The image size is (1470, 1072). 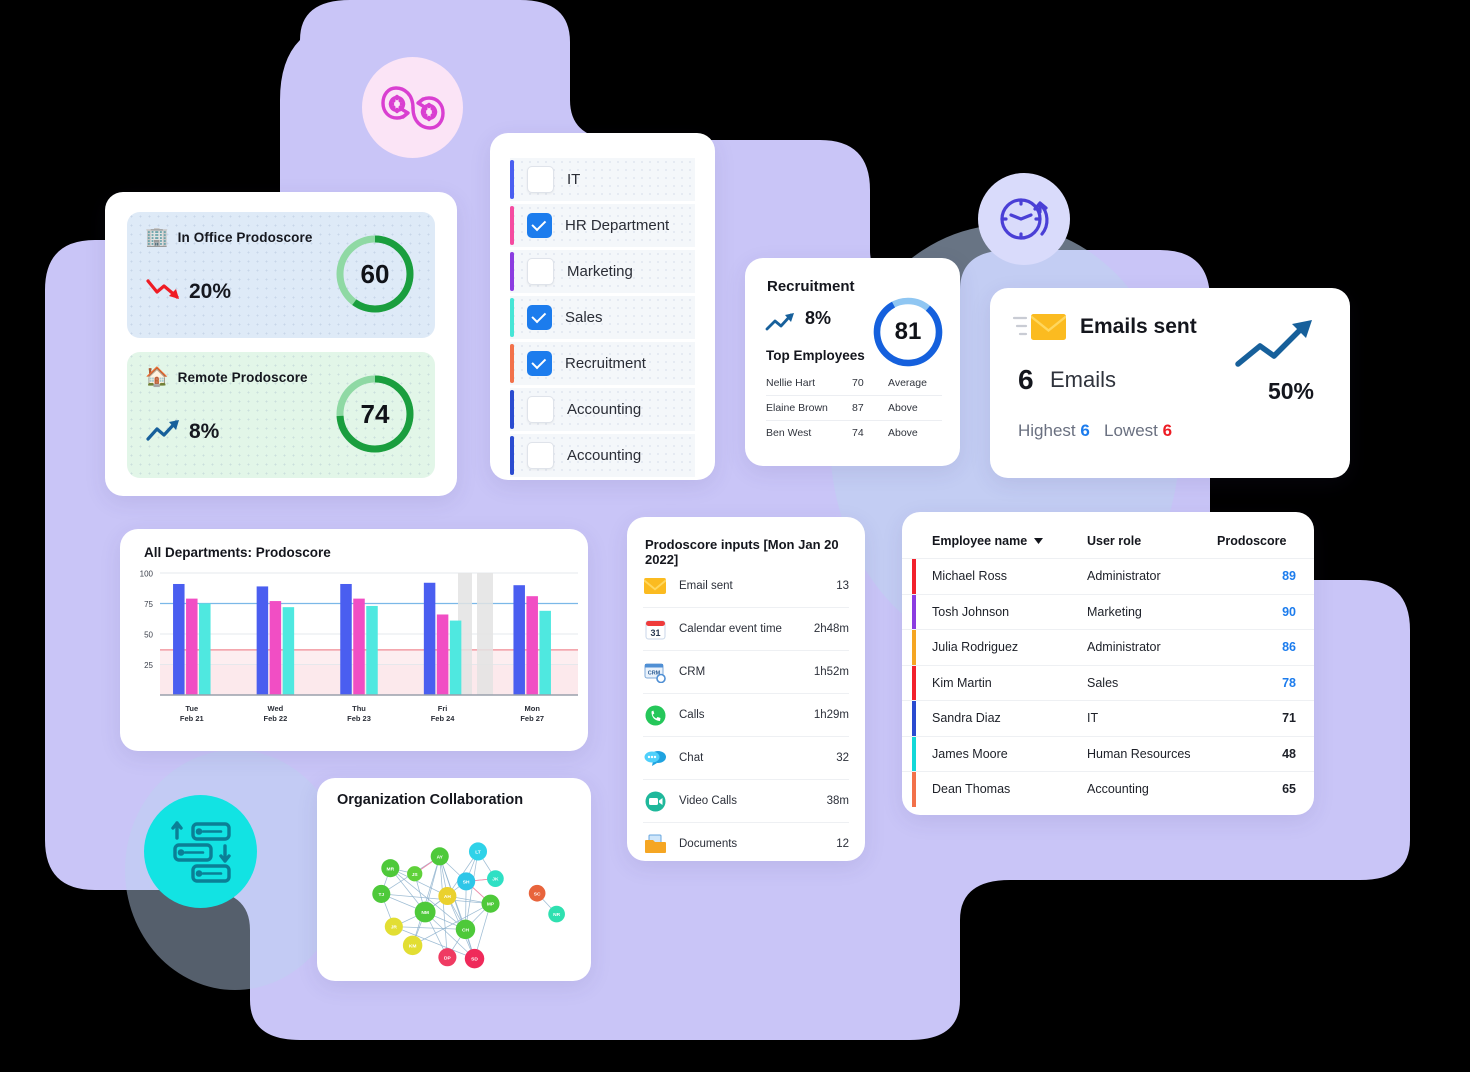 What do you see at coordinates (962, 682) in the screenshot?
I see `employee-name: Kim Martin` at bounding box center [962, 682].